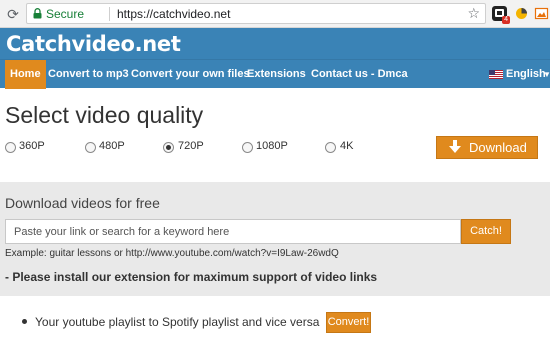 The image size is (550, 342). What do you see at coordinates (541, 13) in the screenshot?
I see `extension-photo-icon` at bounding box center [541, 13].